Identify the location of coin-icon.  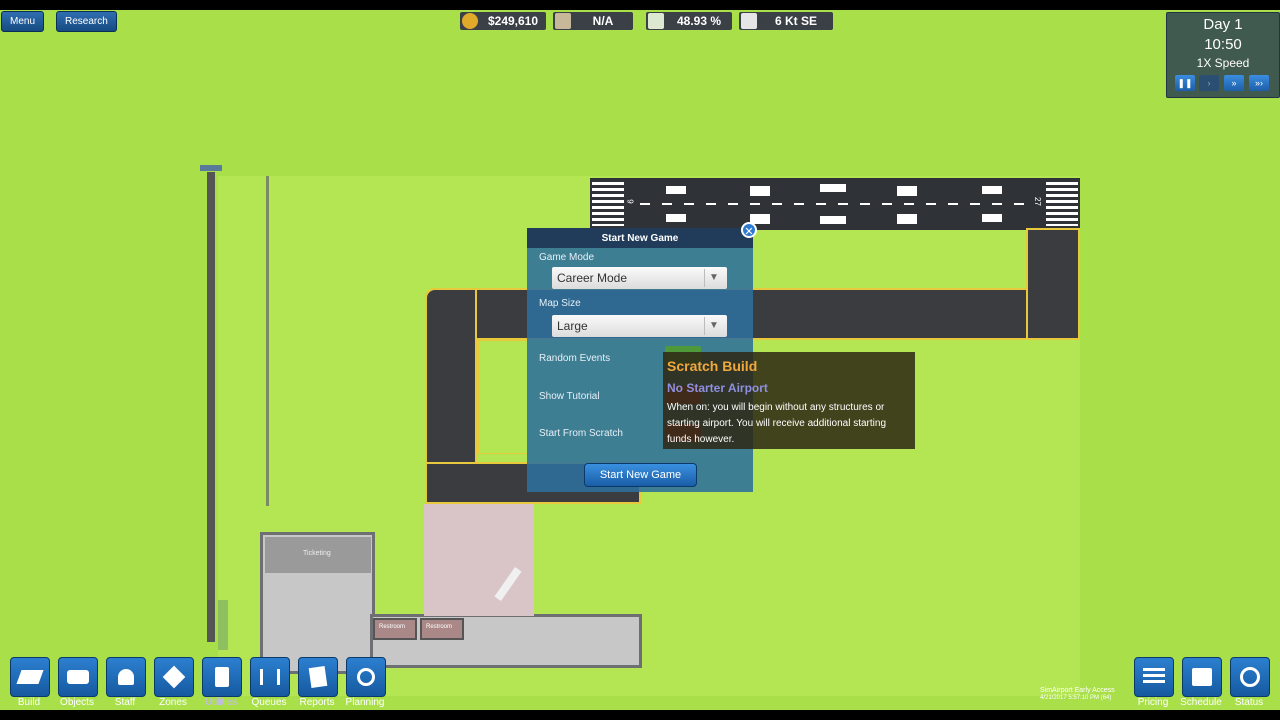
(470, 21).